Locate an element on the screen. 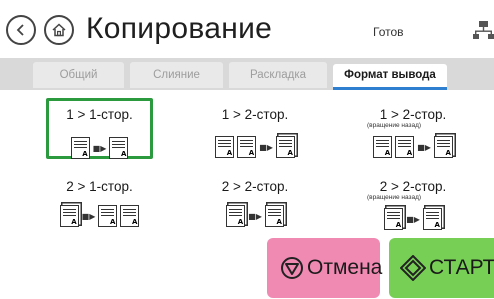 The height and width of the screenshot is (299, 494). tab-more is located at coordinates (473, 75).